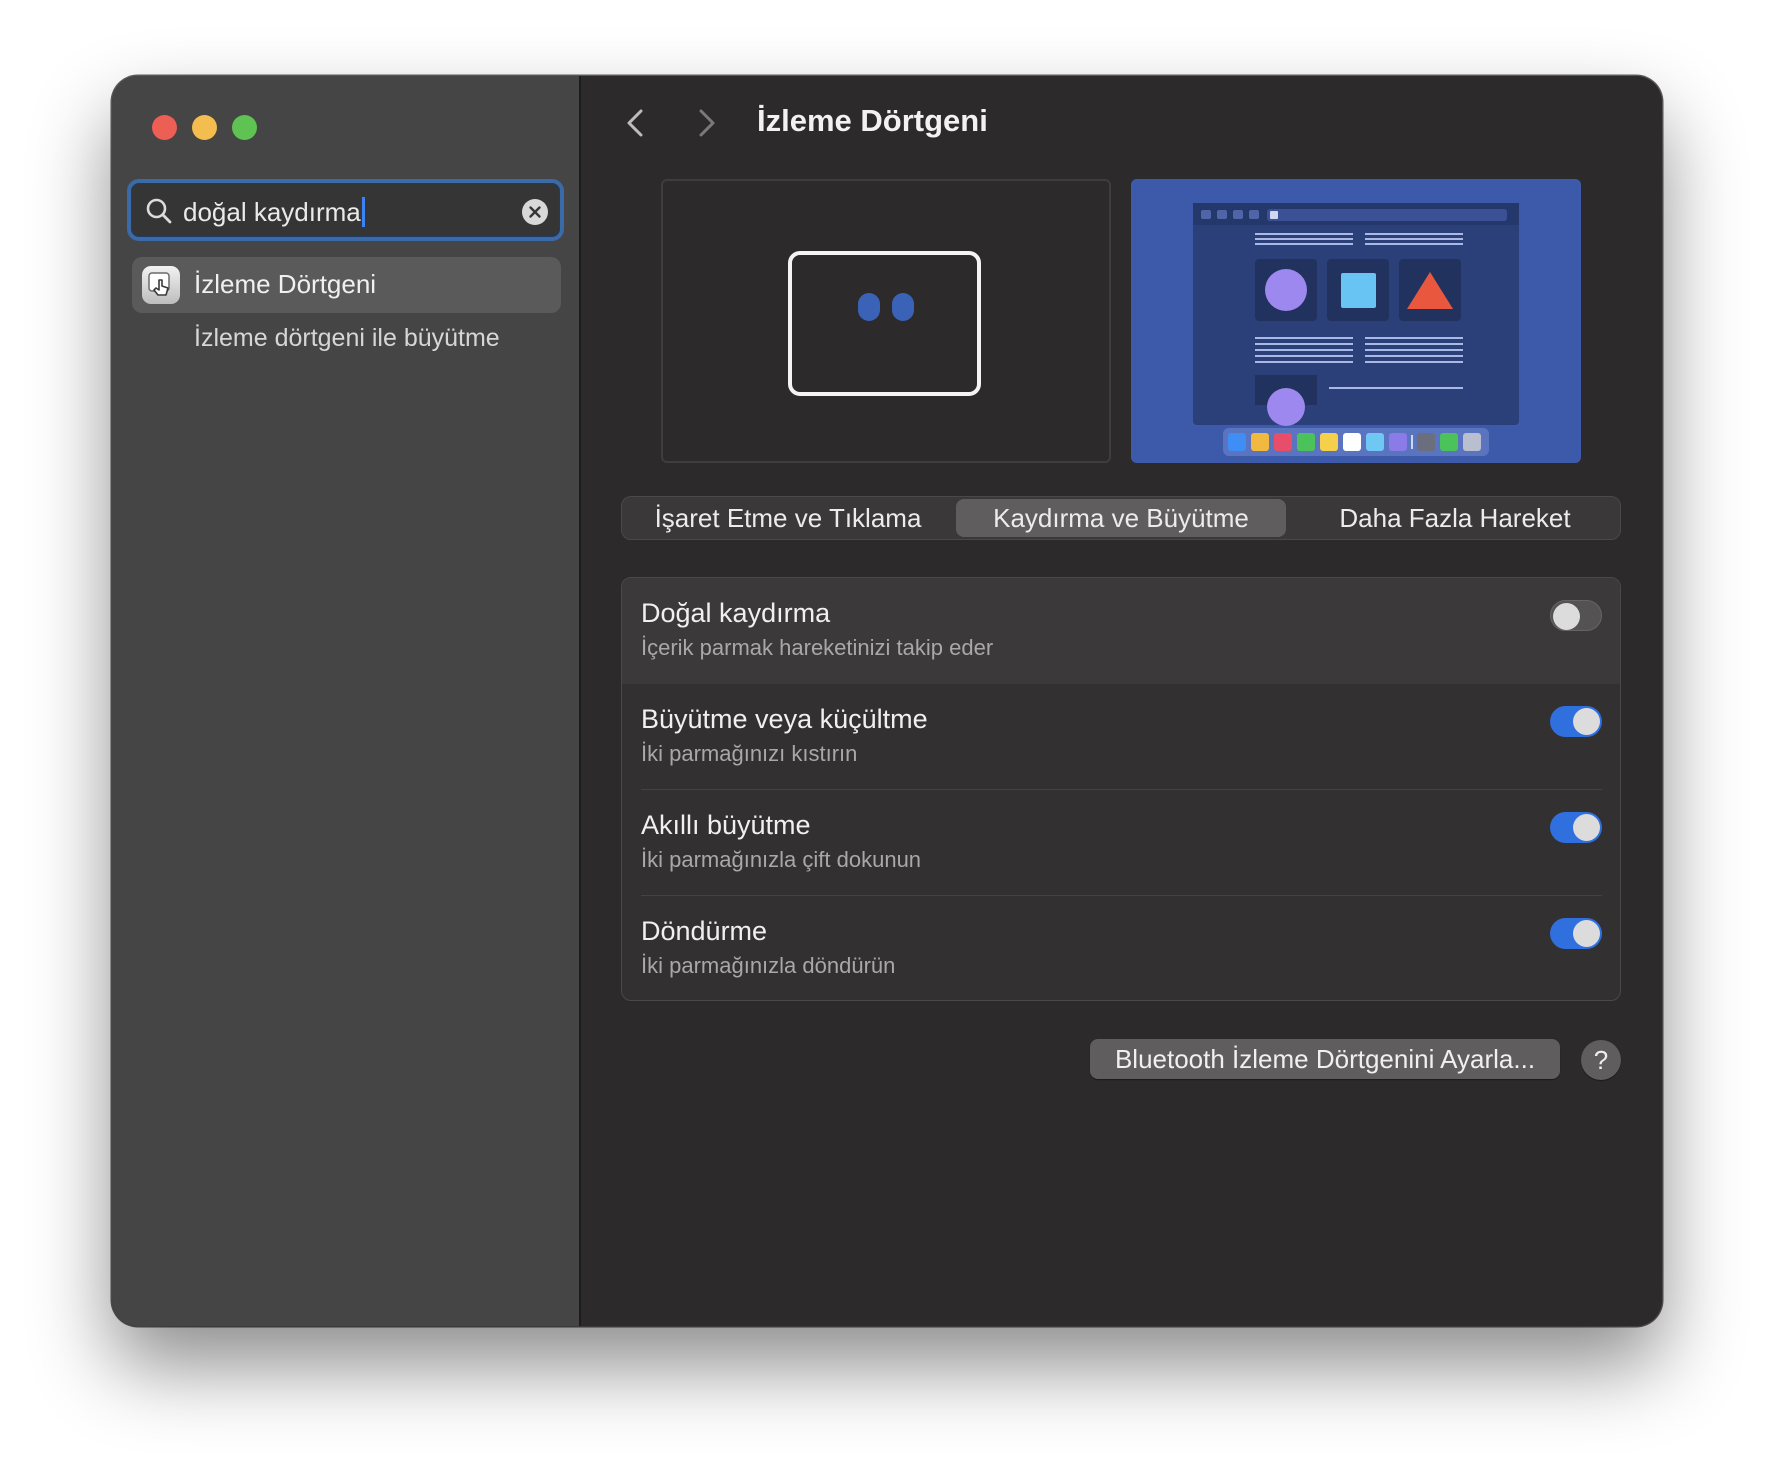 The width and height of the screenshot is (1774, 1474). I want to click on tab-point-and-click: İşaret Etme ve Tıklama, so click(788, 518).